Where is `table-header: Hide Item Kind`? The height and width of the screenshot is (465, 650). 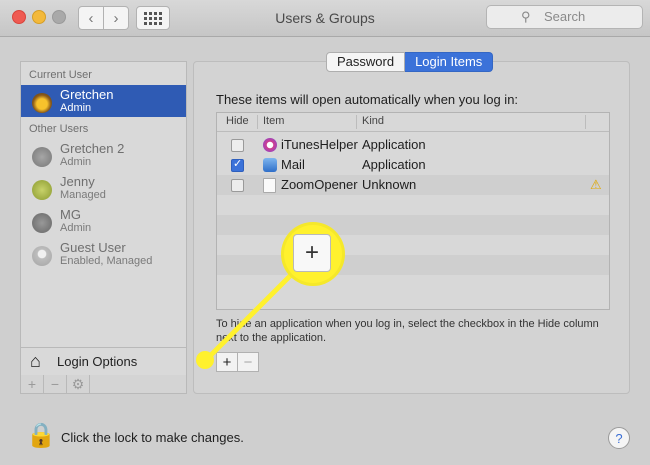
table-header: Hide Item Kind is located at coordinates (413, 122).